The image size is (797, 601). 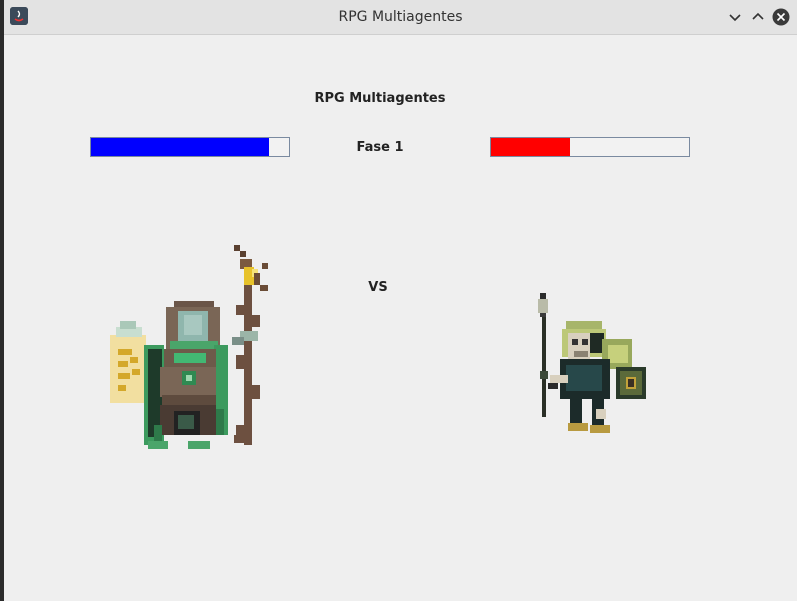 I want to click on player-health-bar, so click(x=190, y=147).